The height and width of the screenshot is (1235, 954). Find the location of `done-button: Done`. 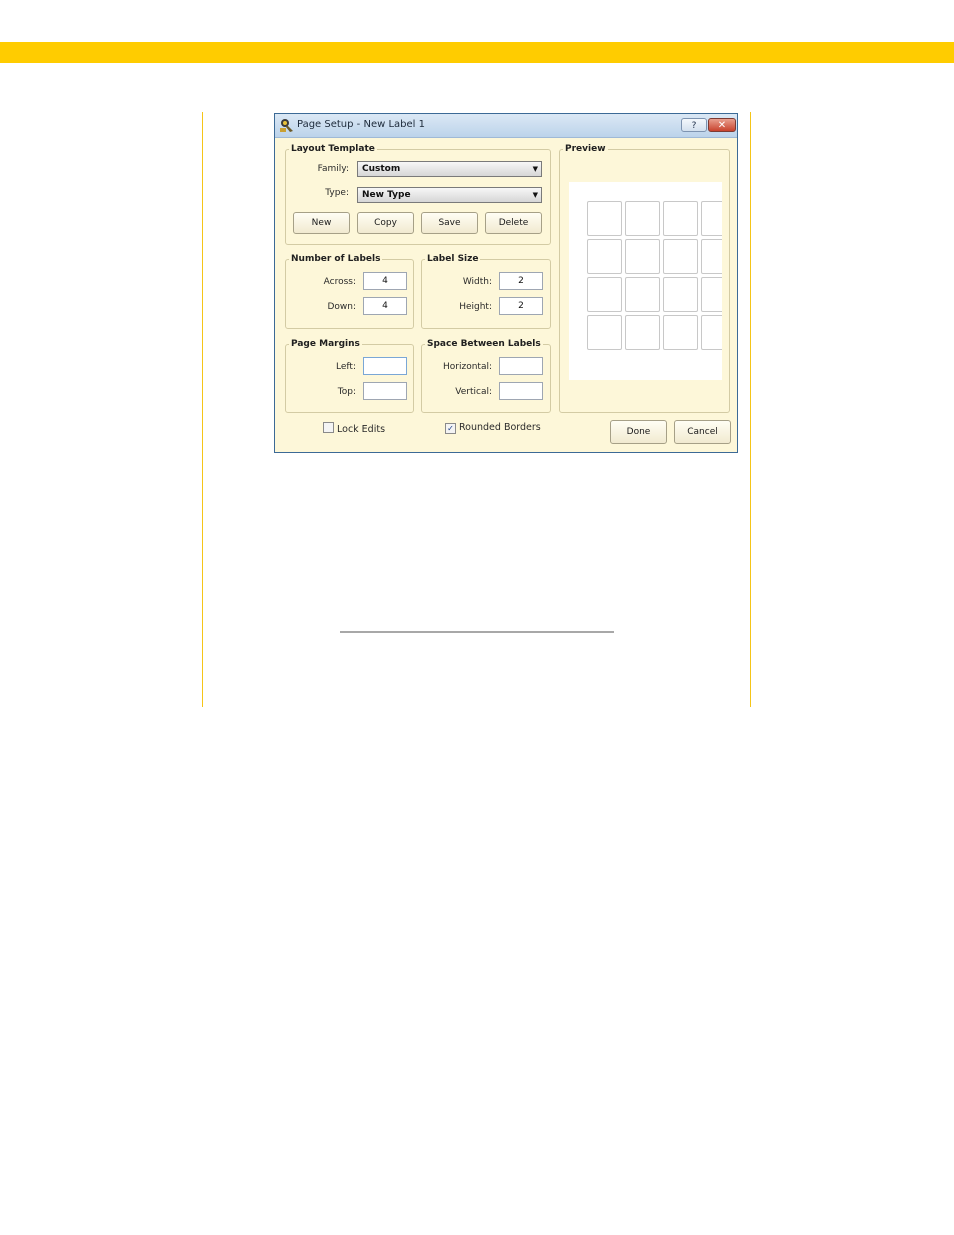

done-button: Done is located at coordinates (638, 432).